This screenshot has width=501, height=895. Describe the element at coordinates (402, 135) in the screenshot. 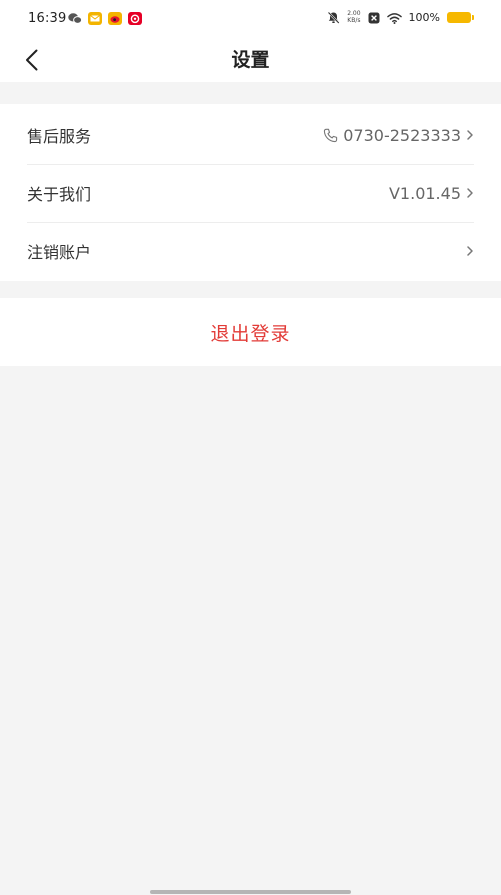

I see `after-sales-phone-number: 0730-2523333` at that location.